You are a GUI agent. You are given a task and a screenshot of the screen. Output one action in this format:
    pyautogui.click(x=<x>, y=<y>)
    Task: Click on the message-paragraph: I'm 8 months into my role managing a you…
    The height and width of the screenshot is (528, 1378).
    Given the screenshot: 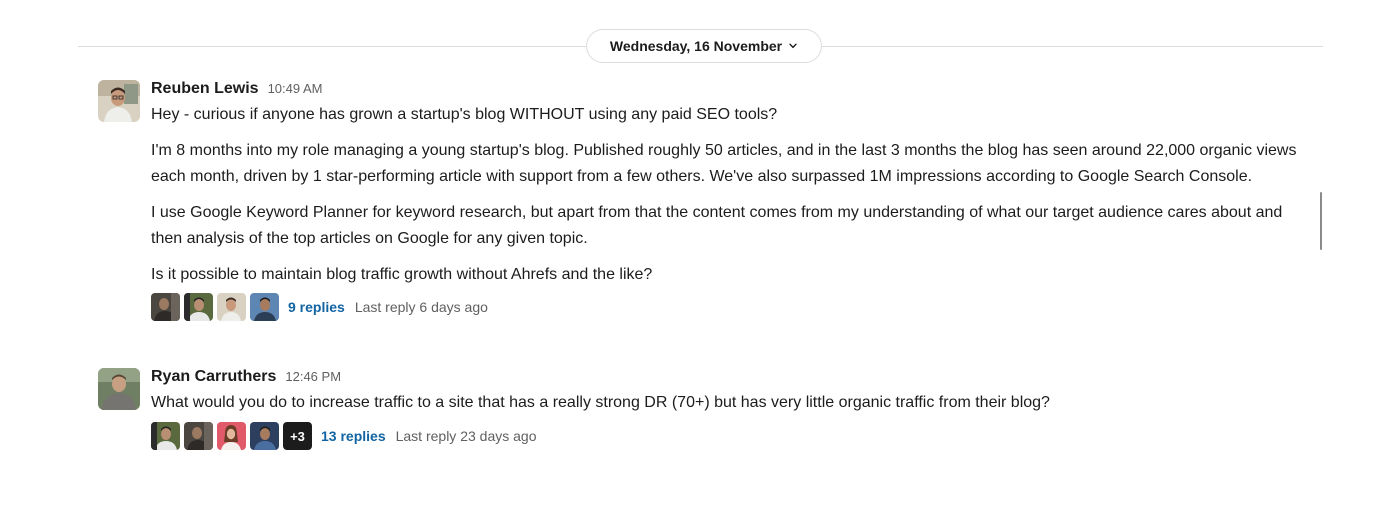 What is the action you would take?
    pyautogui.click(x=724, y=163)
    